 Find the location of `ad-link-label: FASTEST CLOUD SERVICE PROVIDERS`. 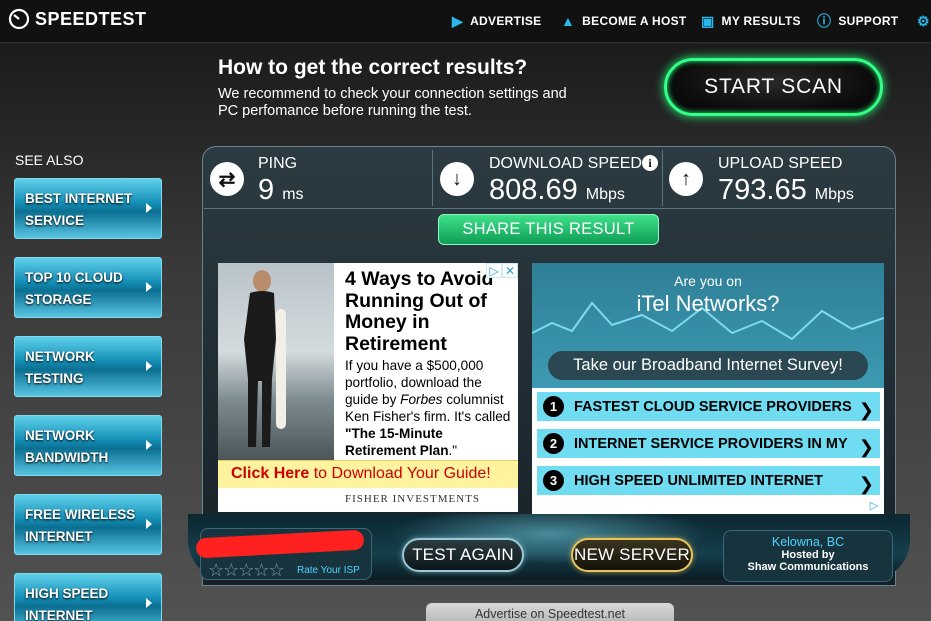

ad-link-label: FASTEST CLOUD SERVICE PROVIDERS is located at coordinates (713, 406).